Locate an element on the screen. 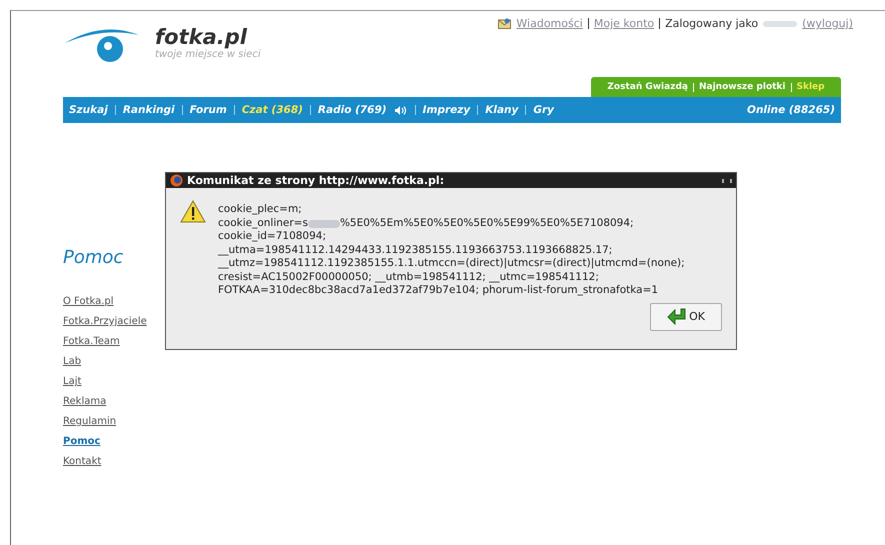 The image size is (885, 545). warning-icon is located at coordinates (193, 211).